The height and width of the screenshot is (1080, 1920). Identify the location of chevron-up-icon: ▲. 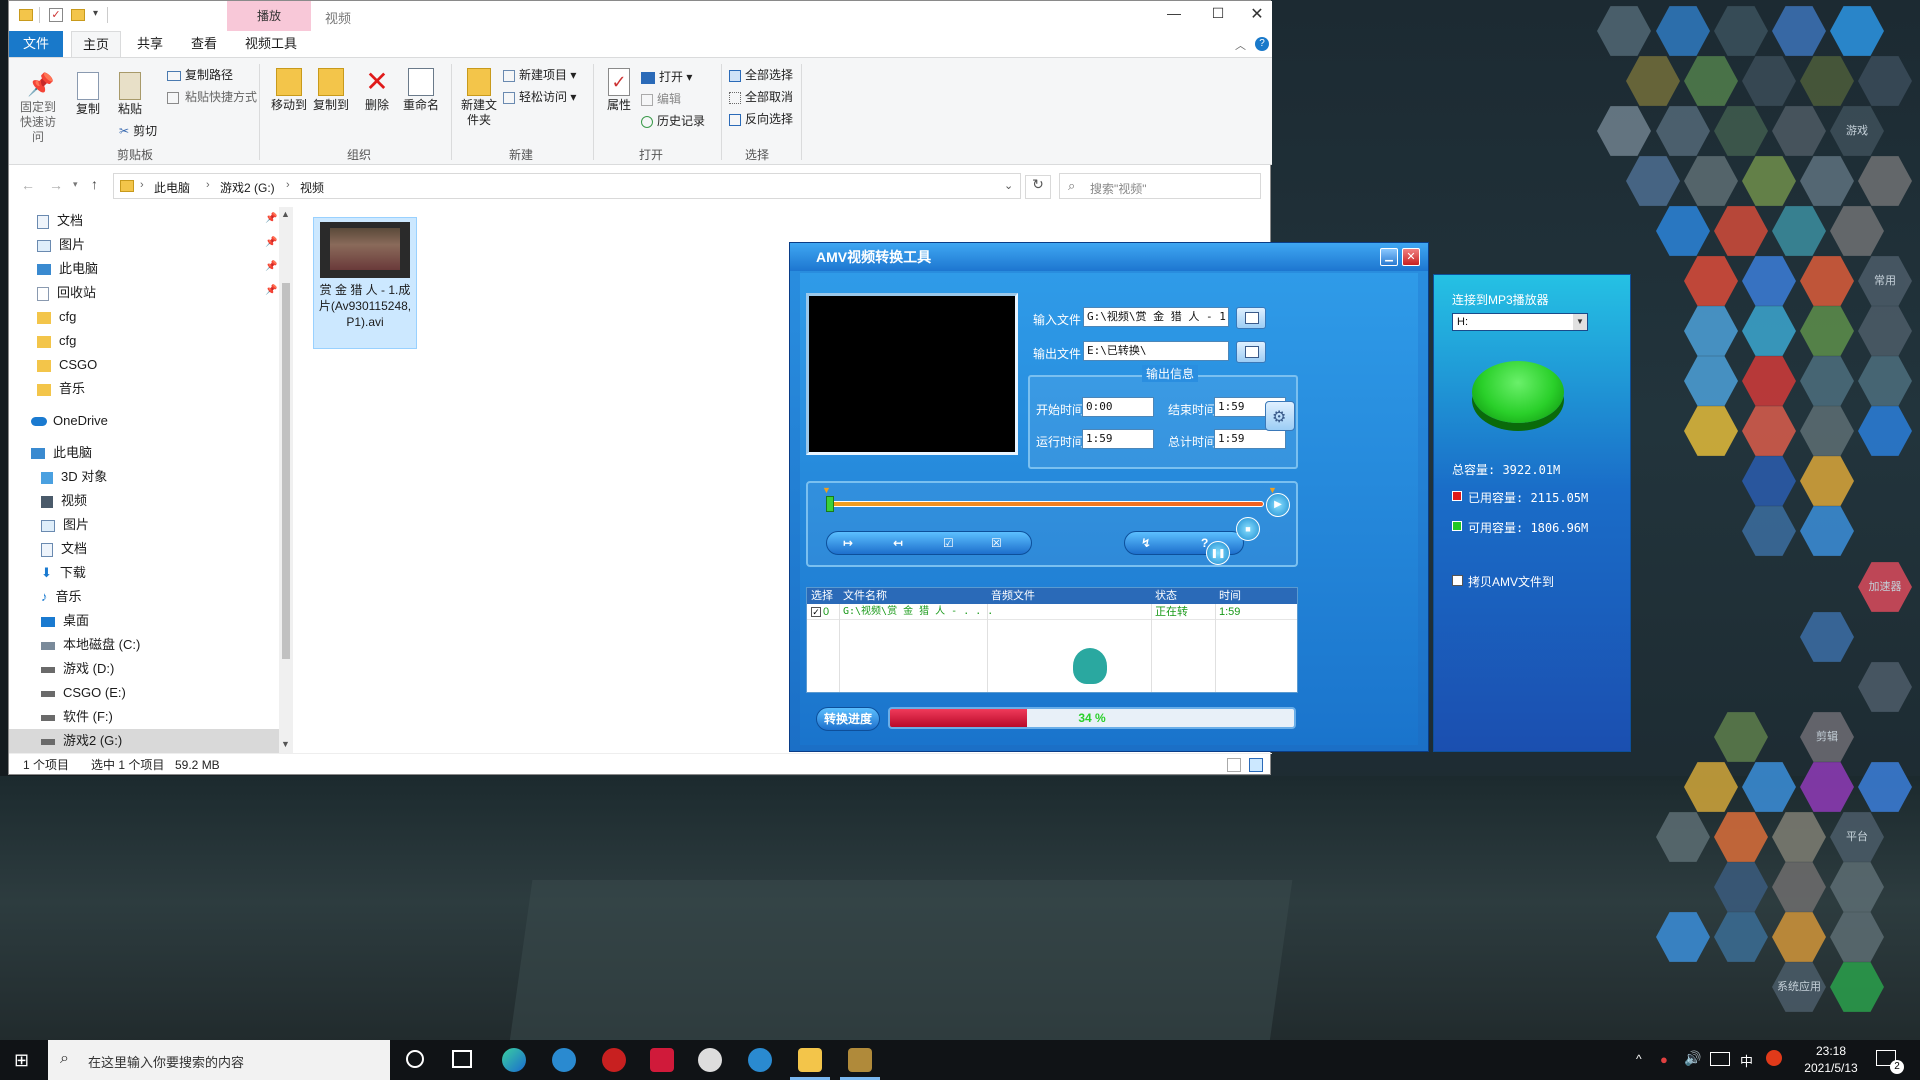
(285, 214).